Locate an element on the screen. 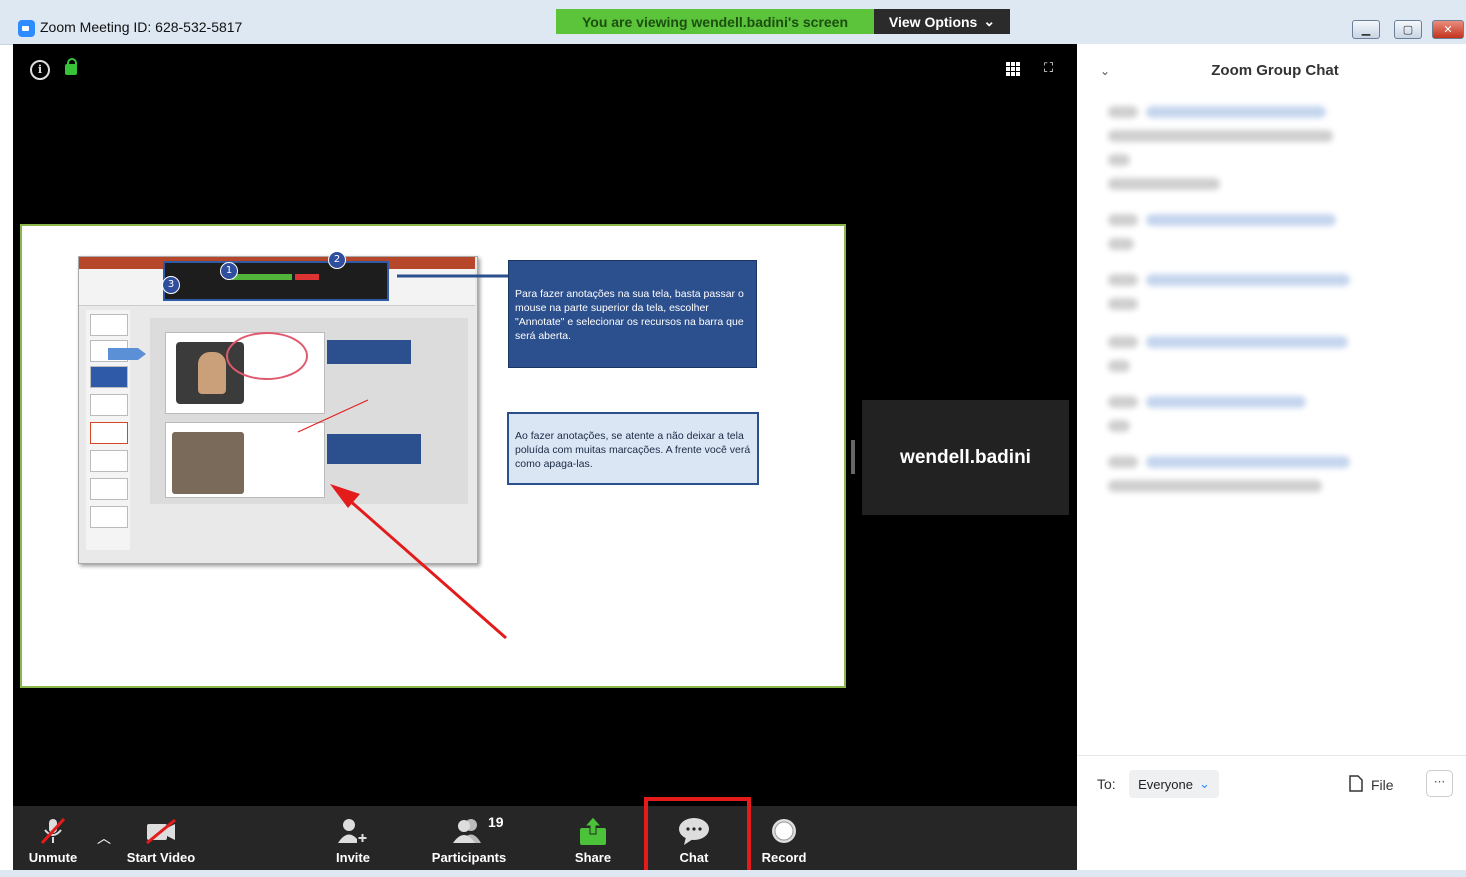 This screenshot has height=877, width=1466. unmute-label: Unmute is located at coordinates (53, 857).